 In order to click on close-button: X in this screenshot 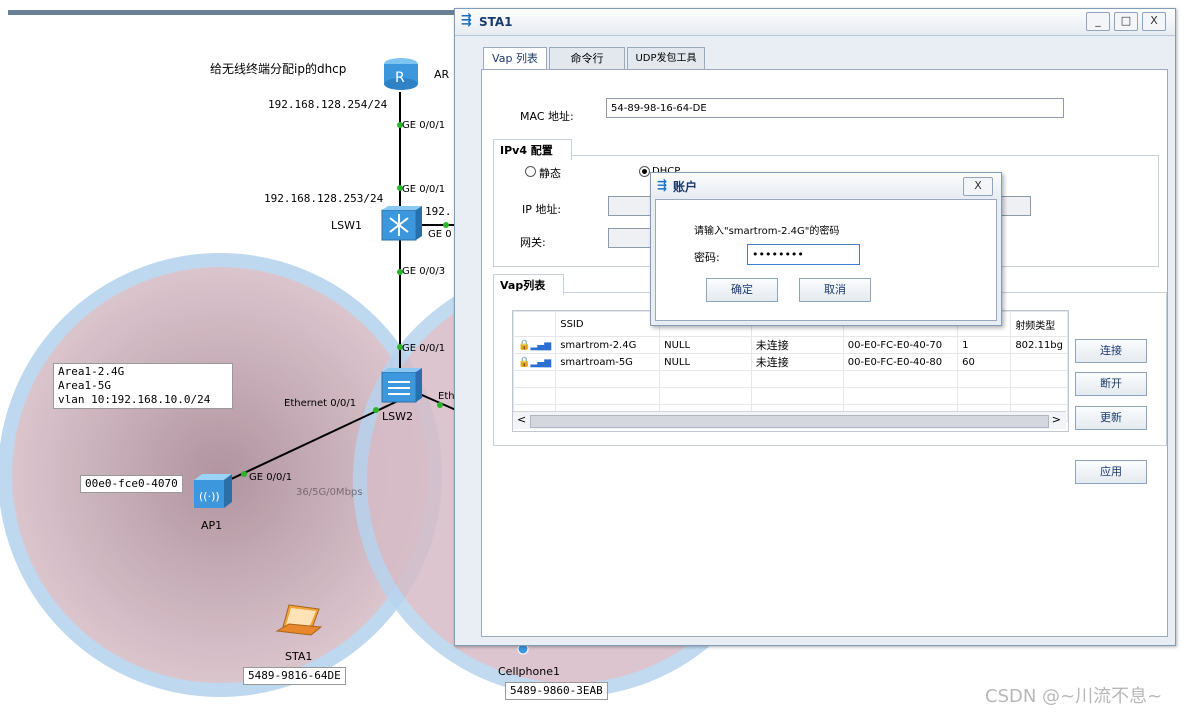, I will do `click(1154, 21)`.